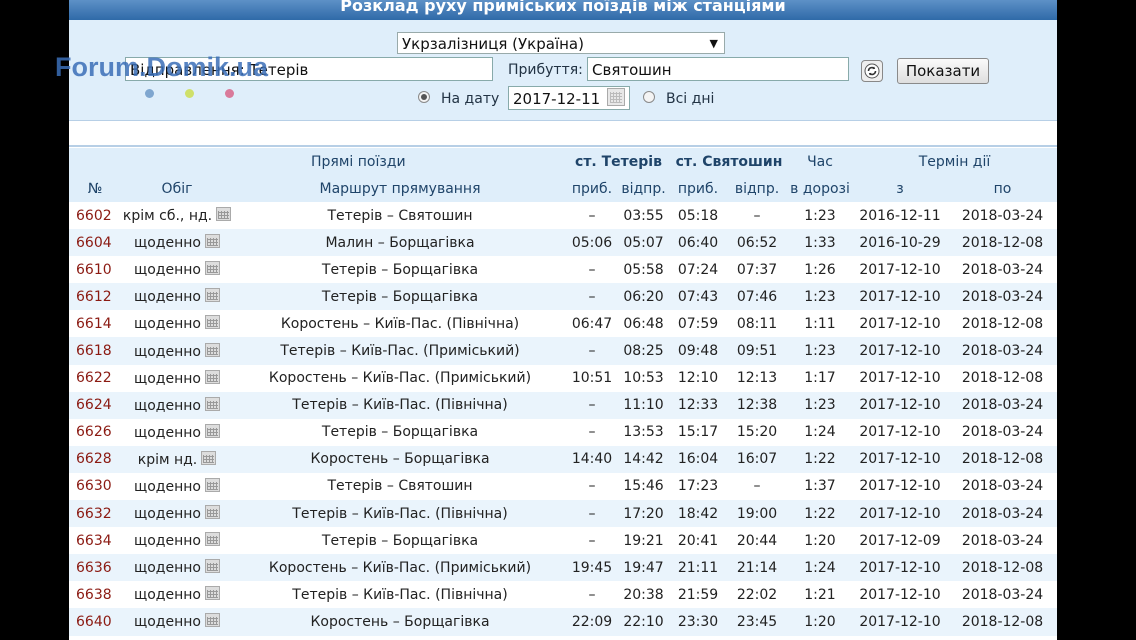  Describe the element at coordinates (757, 432) in the screenshot. I see `cell-to-departure: 15:20` at that location.